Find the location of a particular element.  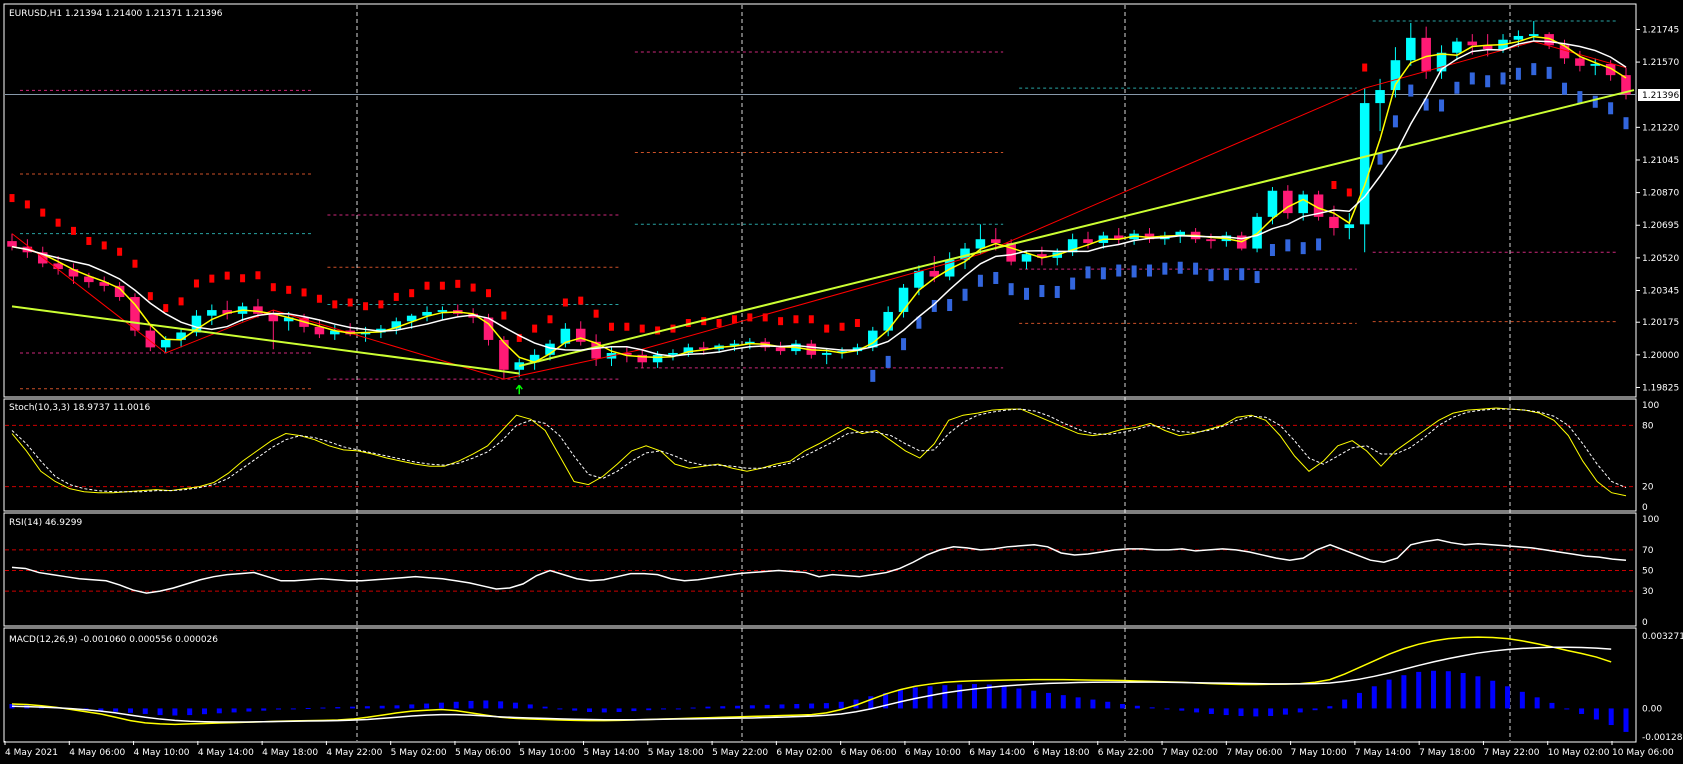

time-tick-label: 6 May 10:00 is located at coordinates (933, 753).